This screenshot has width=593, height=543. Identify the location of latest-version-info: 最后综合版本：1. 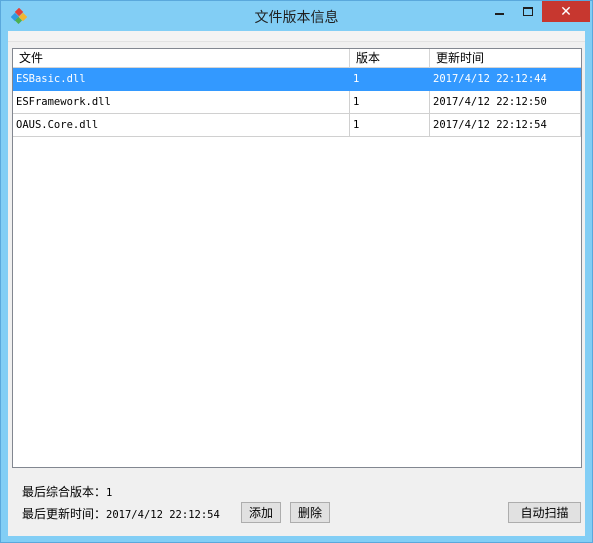
(67, 491).